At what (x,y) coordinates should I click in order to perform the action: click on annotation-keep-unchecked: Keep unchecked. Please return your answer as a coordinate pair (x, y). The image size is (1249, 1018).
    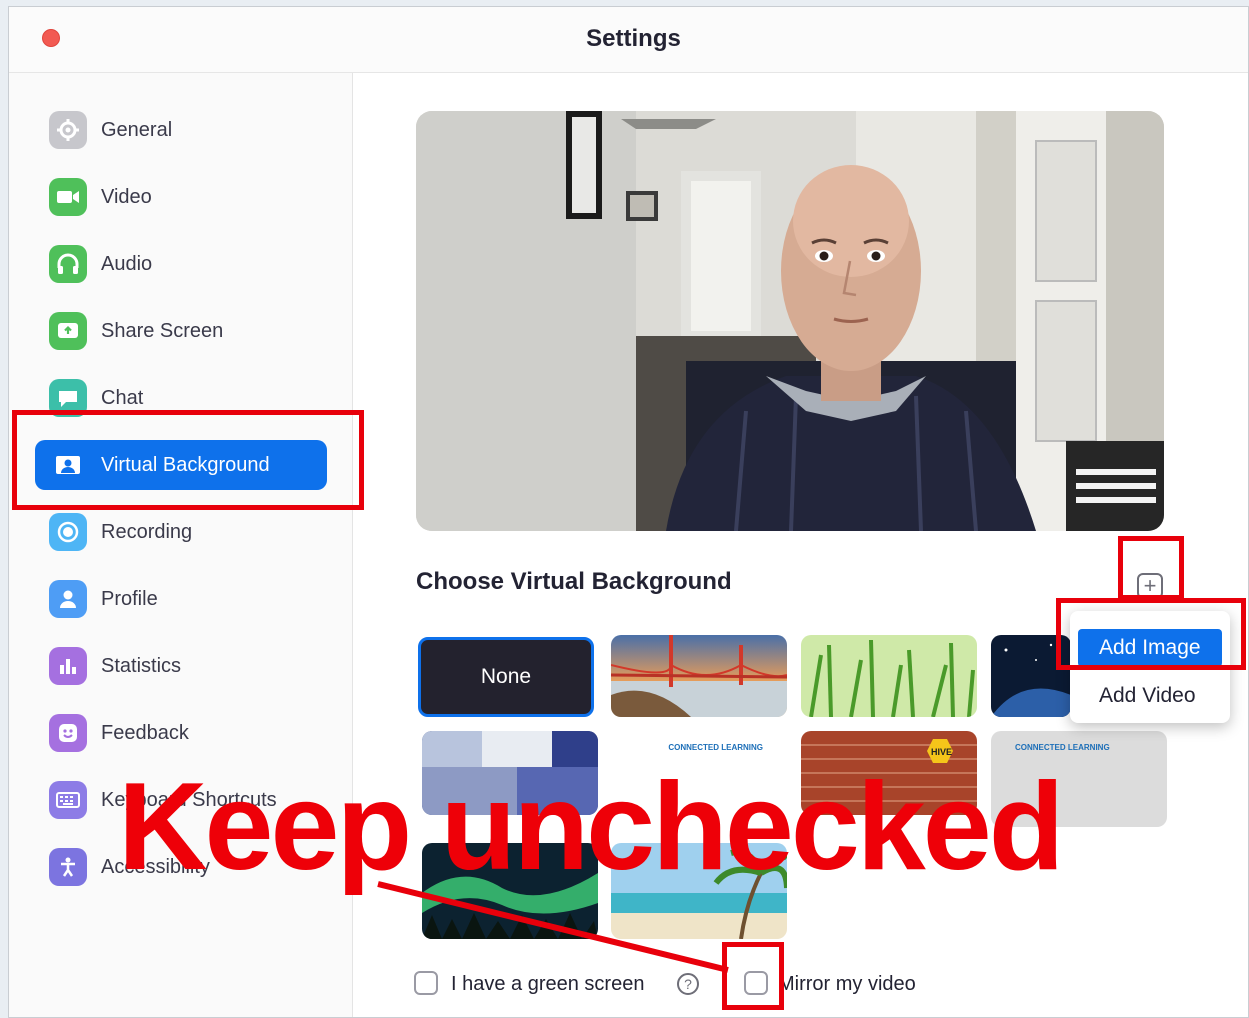
    Looking at the image, I should click on (591, 827).